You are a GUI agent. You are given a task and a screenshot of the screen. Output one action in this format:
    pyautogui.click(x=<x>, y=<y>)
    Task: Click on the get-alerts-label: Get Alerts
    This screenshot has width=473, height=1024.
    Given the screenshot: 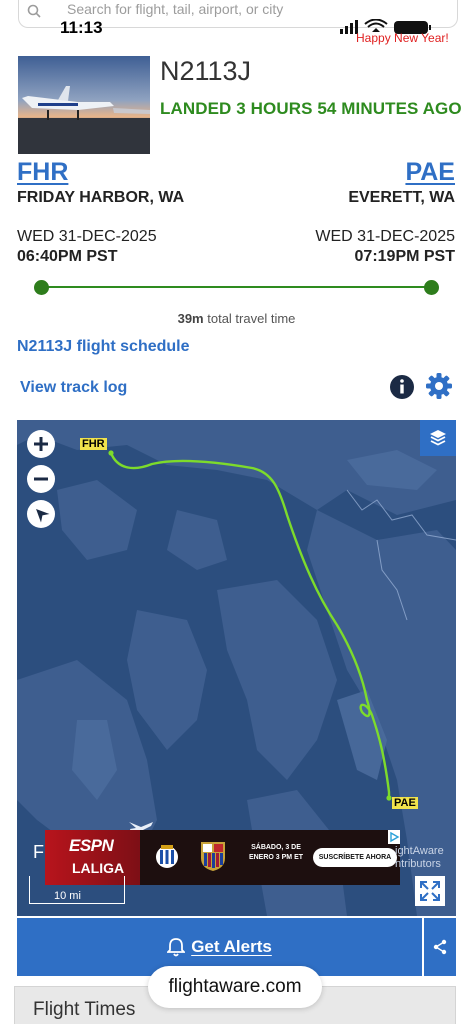 What is the action you would take?
    pyautogui.click(x=231, y=946)
    